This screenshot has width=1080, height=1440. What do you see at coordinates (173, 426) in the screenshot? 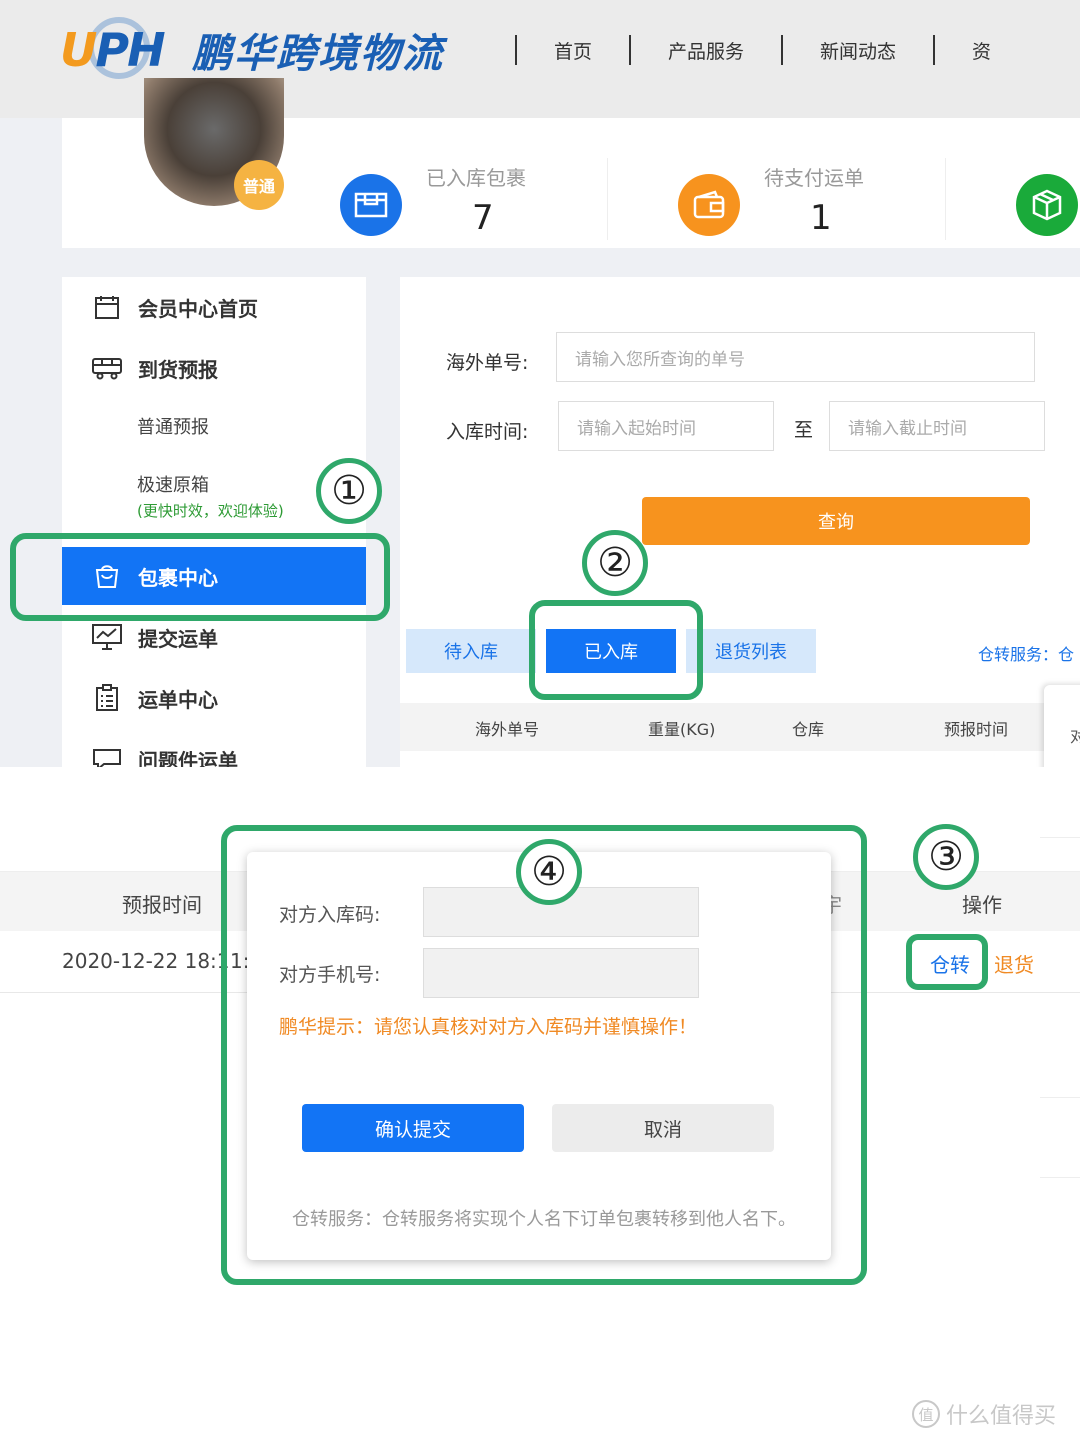
I see `sidebar-subitem-normal-forecast: 普通预报` at bounding box center [173, 426].